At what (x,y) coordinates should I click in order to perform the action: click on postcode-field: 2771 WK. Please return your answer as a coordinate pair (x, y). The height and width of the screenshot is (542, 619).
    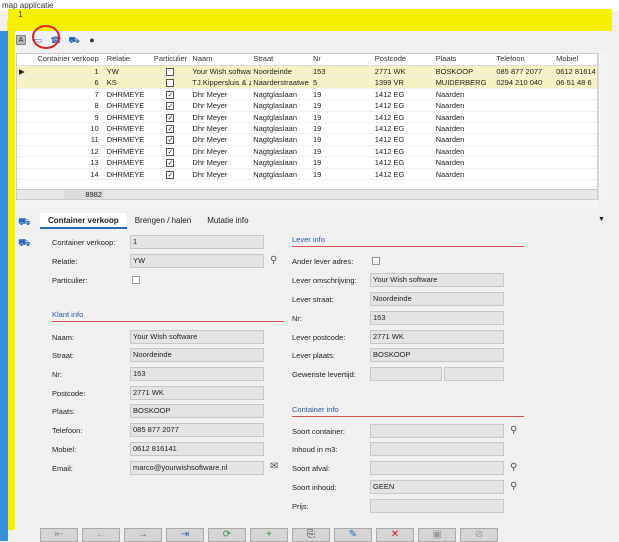
    Looking at the image, I should click on (197, 393).